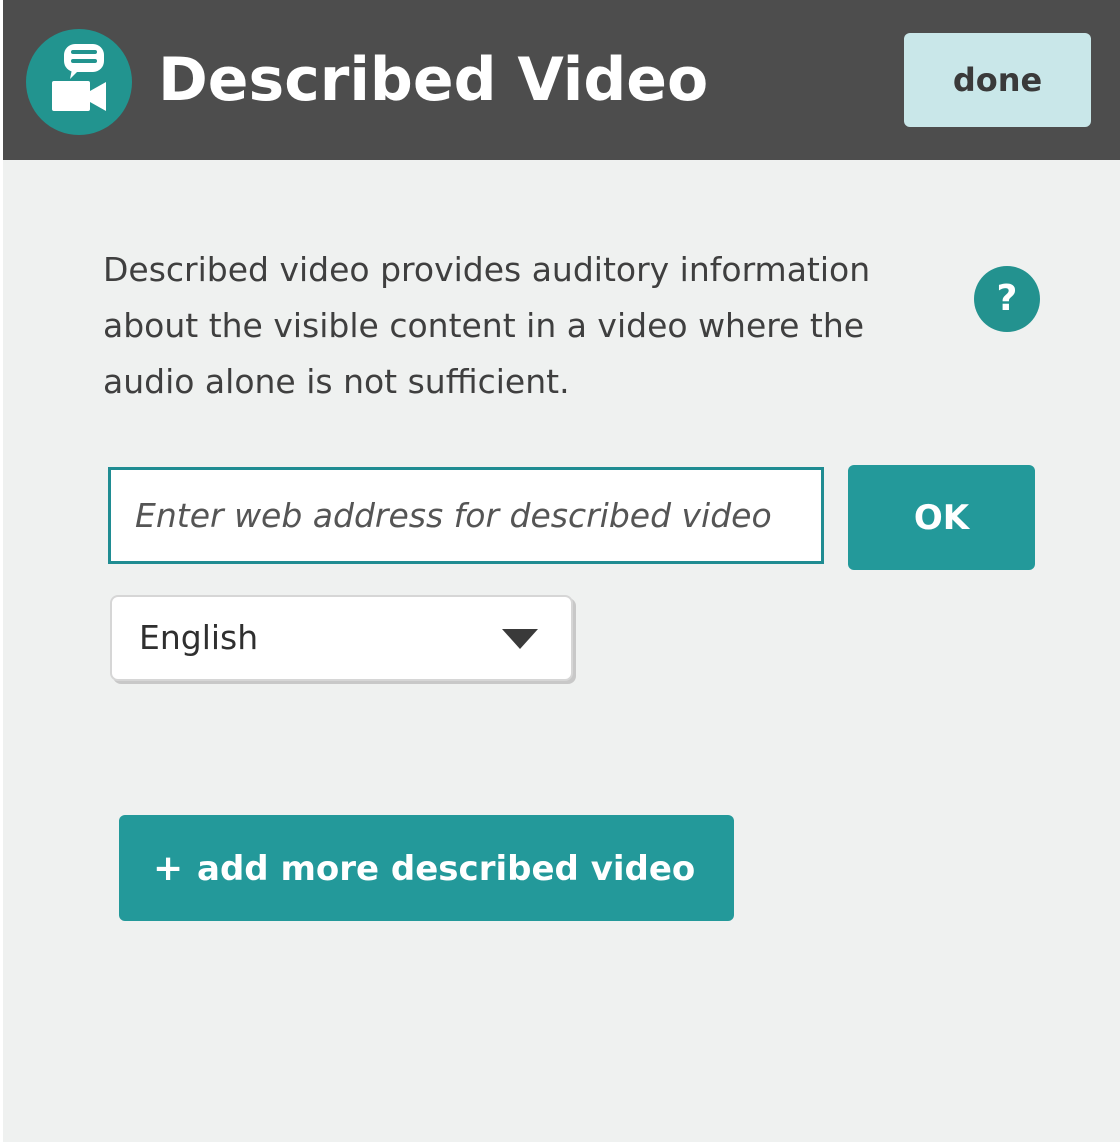 This screenshot has height=1144, width=1120. Describe the element at coordinates (520, 639) in the screenshot. I see `chevron-down-icon` at that location.